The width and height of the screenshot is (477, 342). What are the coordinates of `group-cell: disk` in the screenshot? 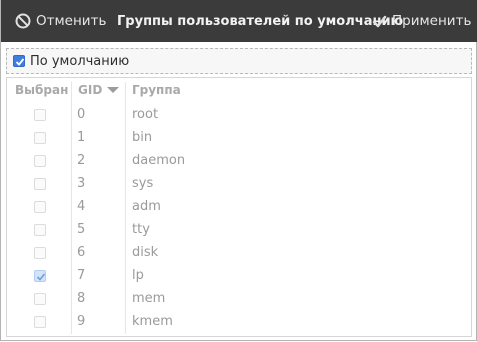 It's located at (145, 252).